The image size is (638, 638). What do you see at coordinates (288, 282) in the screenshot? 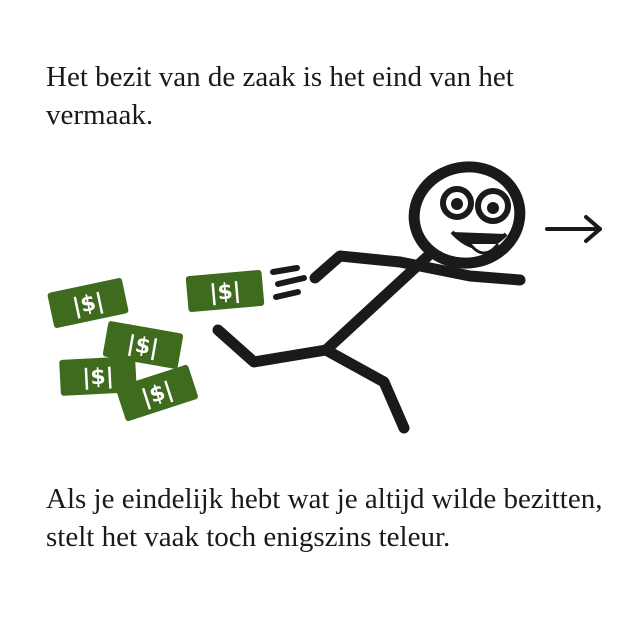
I see `motion-lines` at bounding box center [288, 282].